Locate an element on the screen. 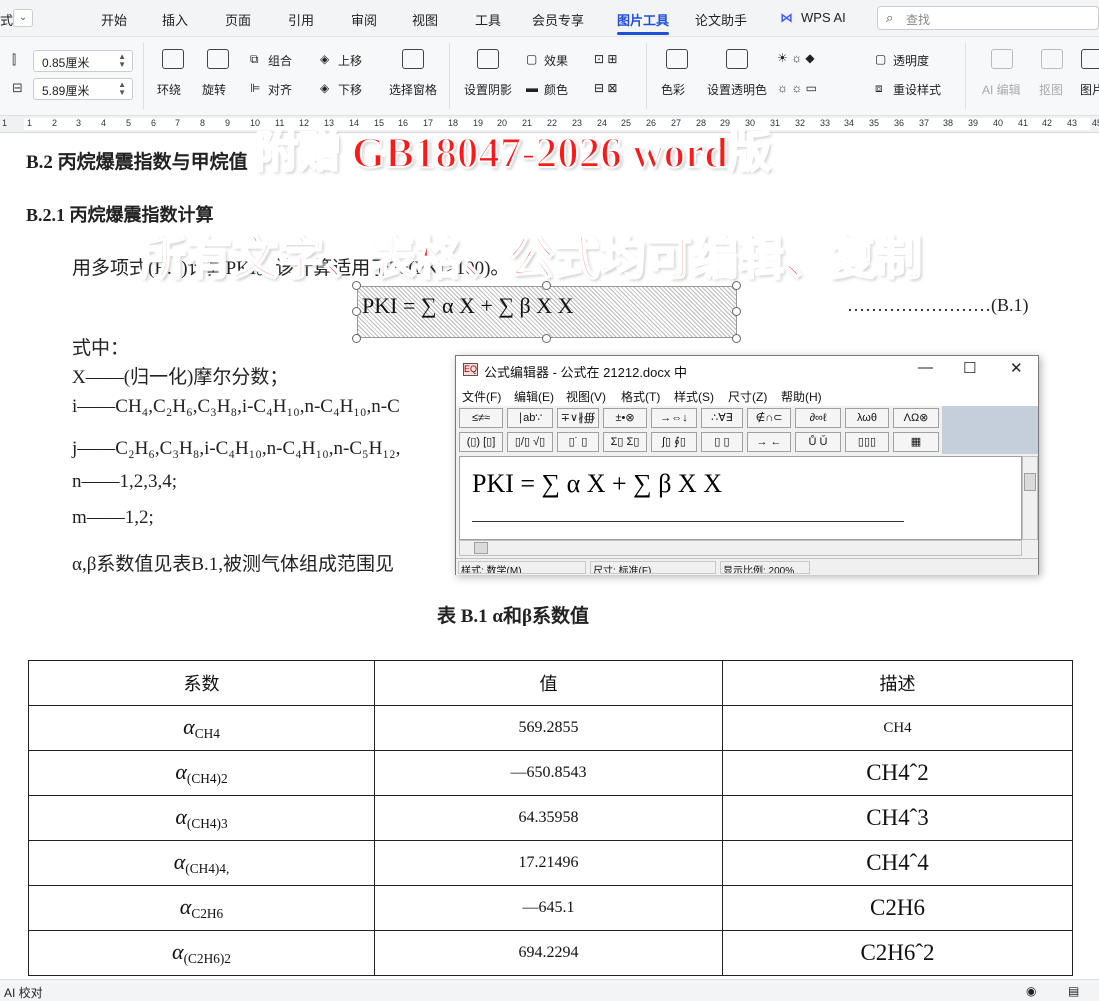  picture-icon is located at coordinates (1090, 59).